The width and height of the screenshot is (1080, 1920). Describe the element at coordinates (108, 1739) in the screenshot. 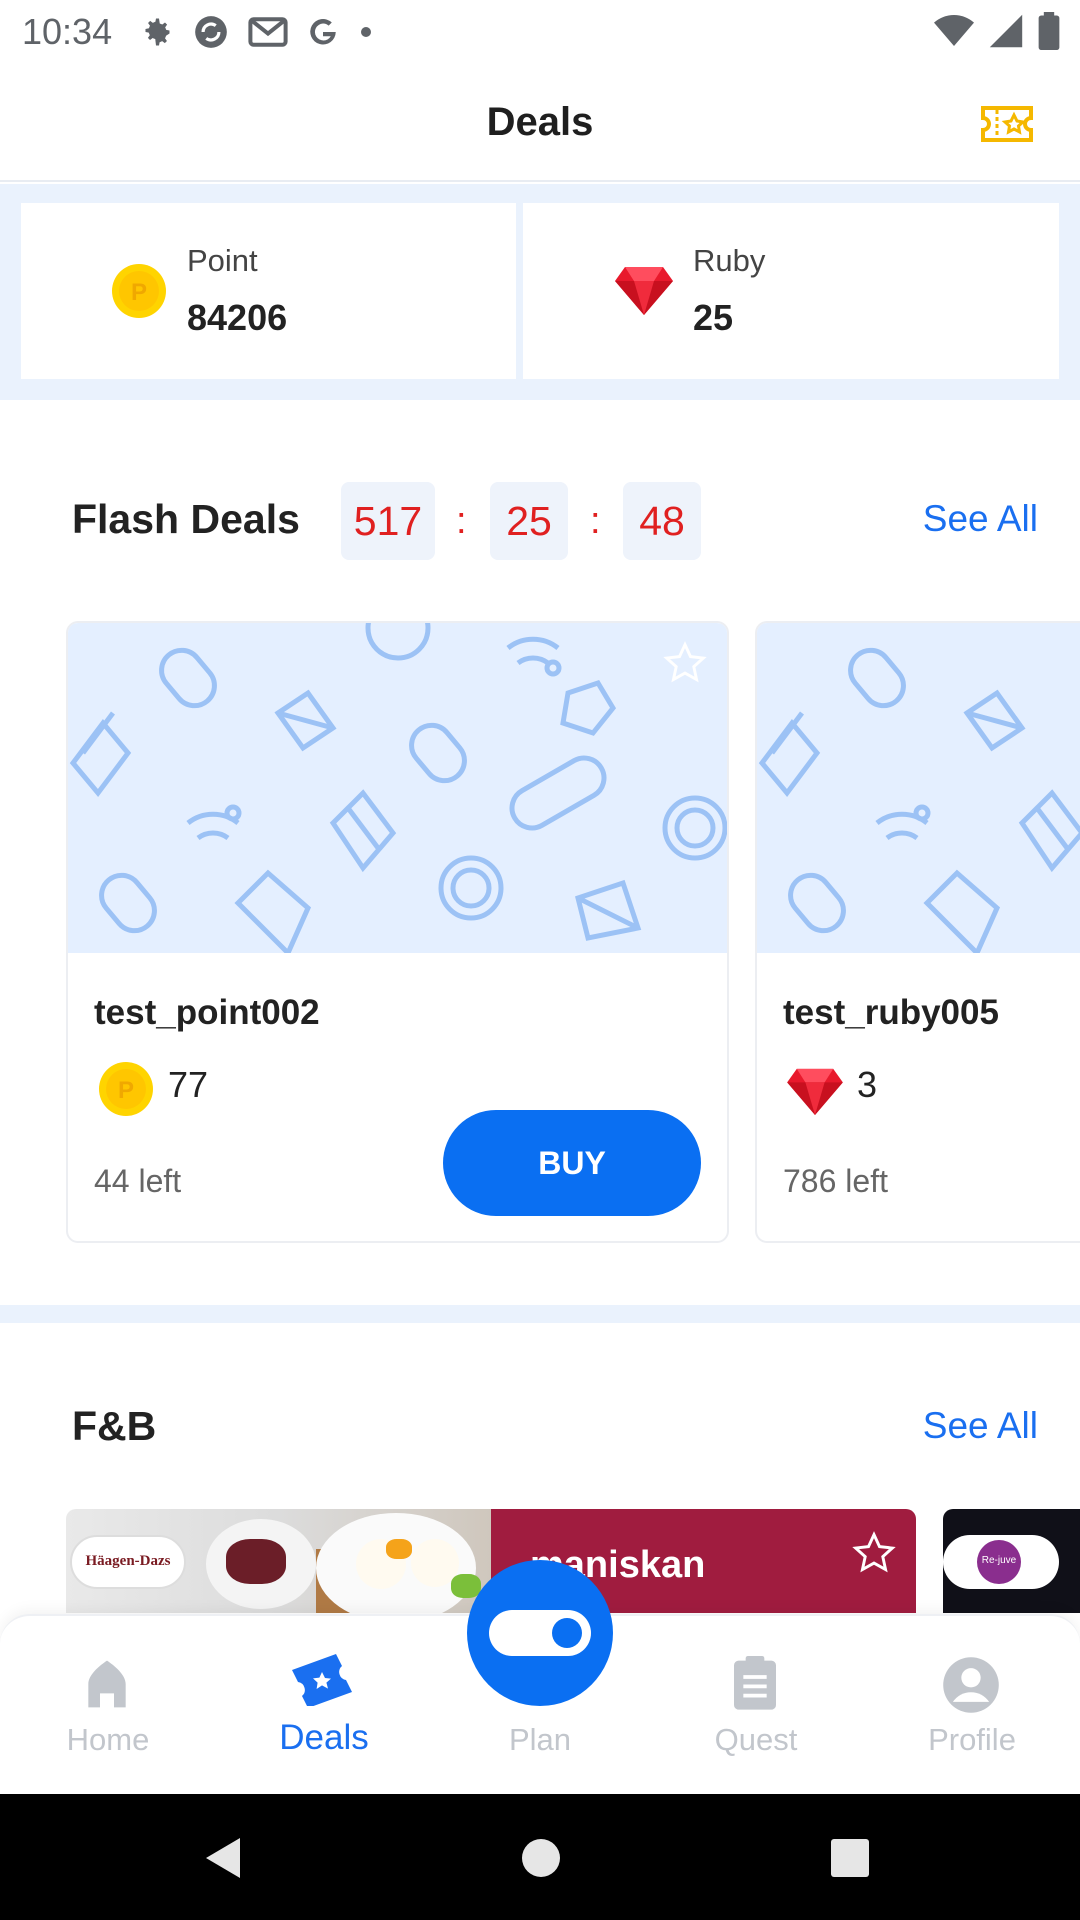

I see `nav-home-label: Home` at that location.